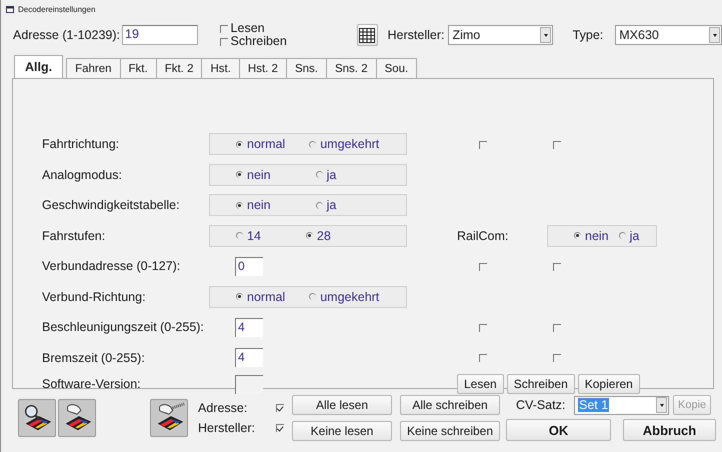 The width and height of the screenshot is (722, 452). I want to click on selected-text: Set 1, so click(594, 405).